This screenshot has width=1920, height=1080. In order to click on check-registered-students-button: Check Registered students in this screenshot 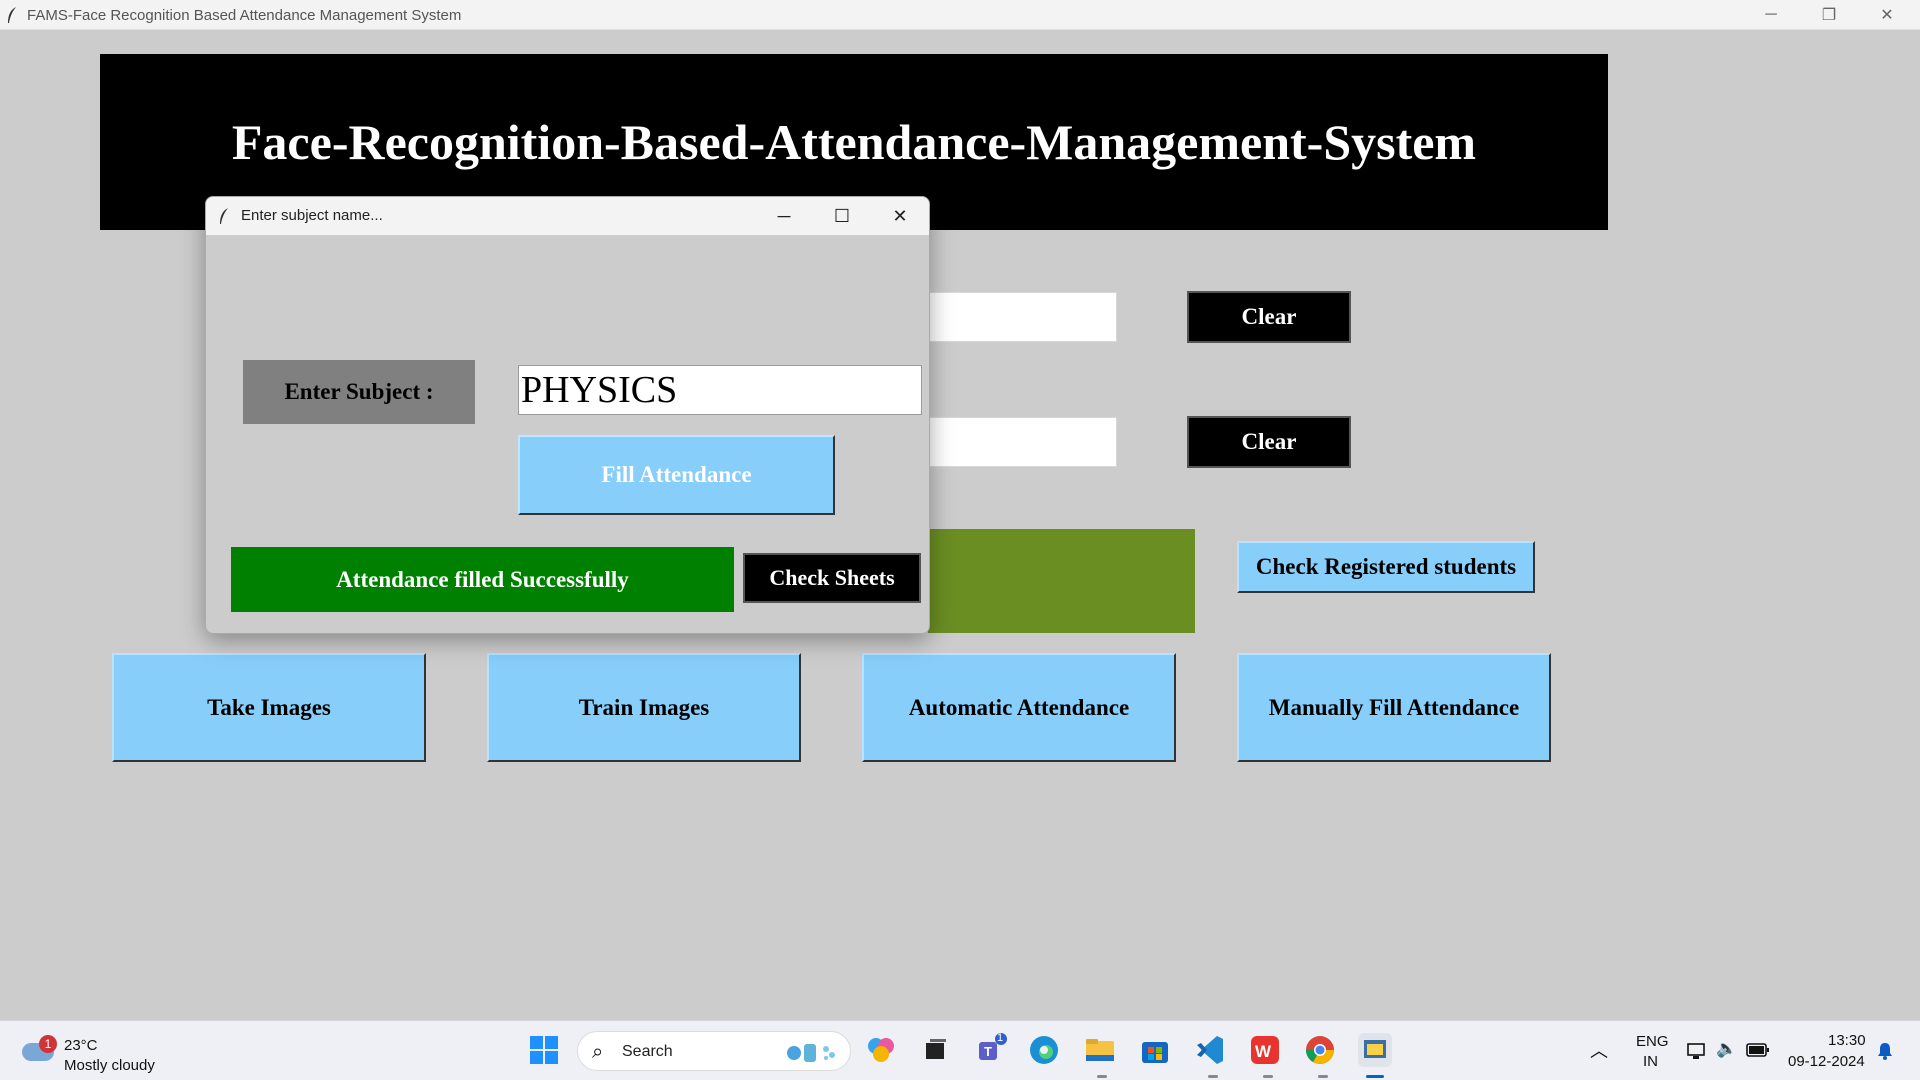, I will do `click(1386, 567)`.